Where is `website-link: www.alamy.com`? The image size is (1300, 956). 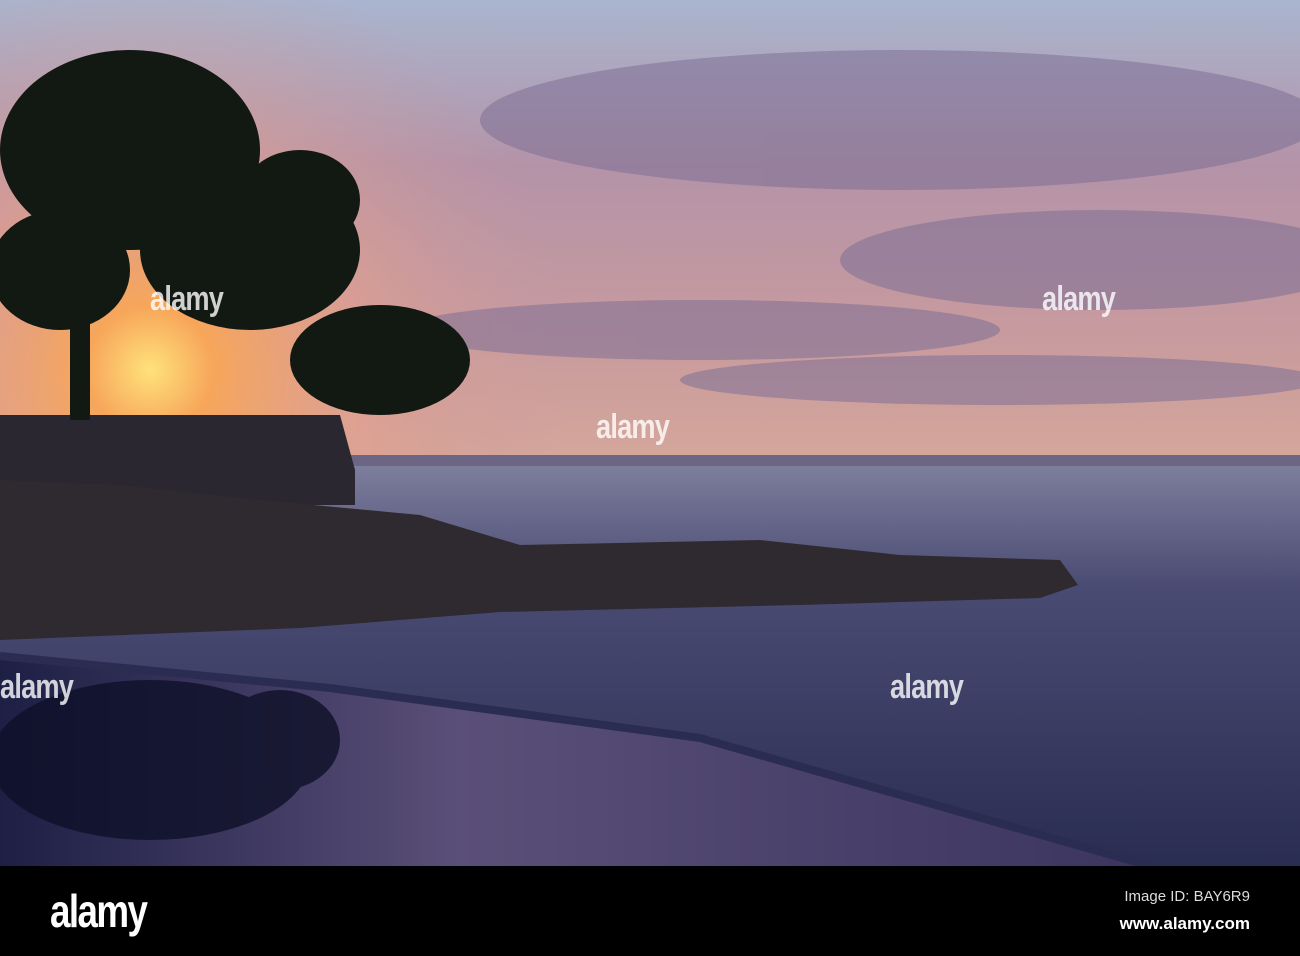
website-link: www.alamy.com is located at coordinates (1184, 923).